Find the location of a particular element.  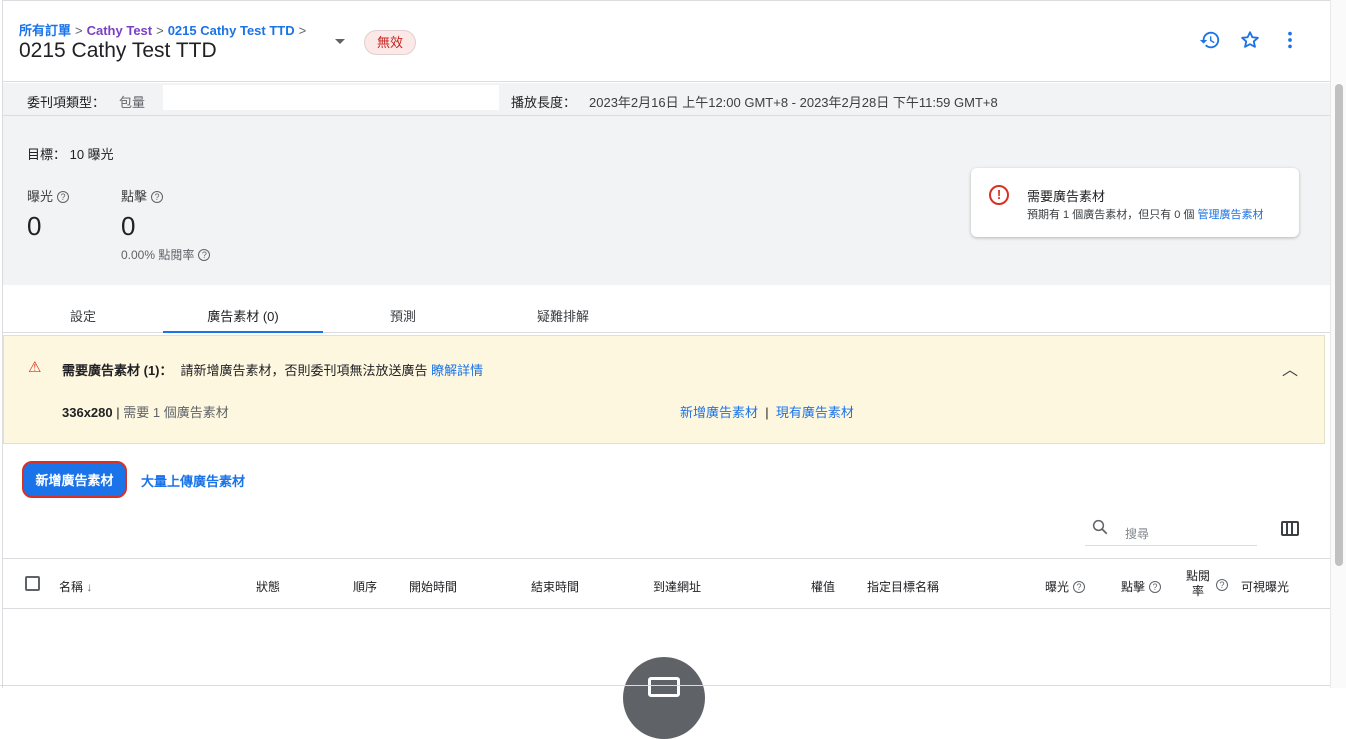

star-icon is located at coordinates (1250, 40).